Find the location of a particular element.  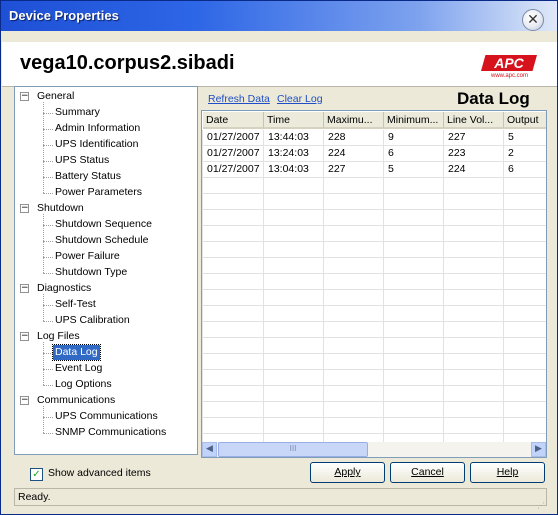

table-cell: 01/27/2007 is located at coordinates (233, 169).